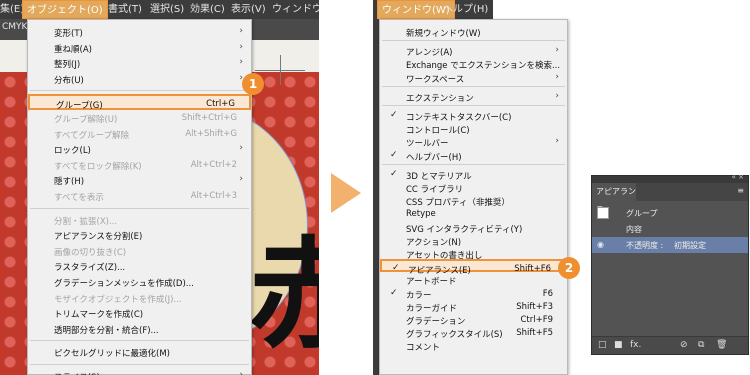 The width and height of the screenshot is (750, 375). I want to click on artwork-glyph: 赤, so click(283, 294).